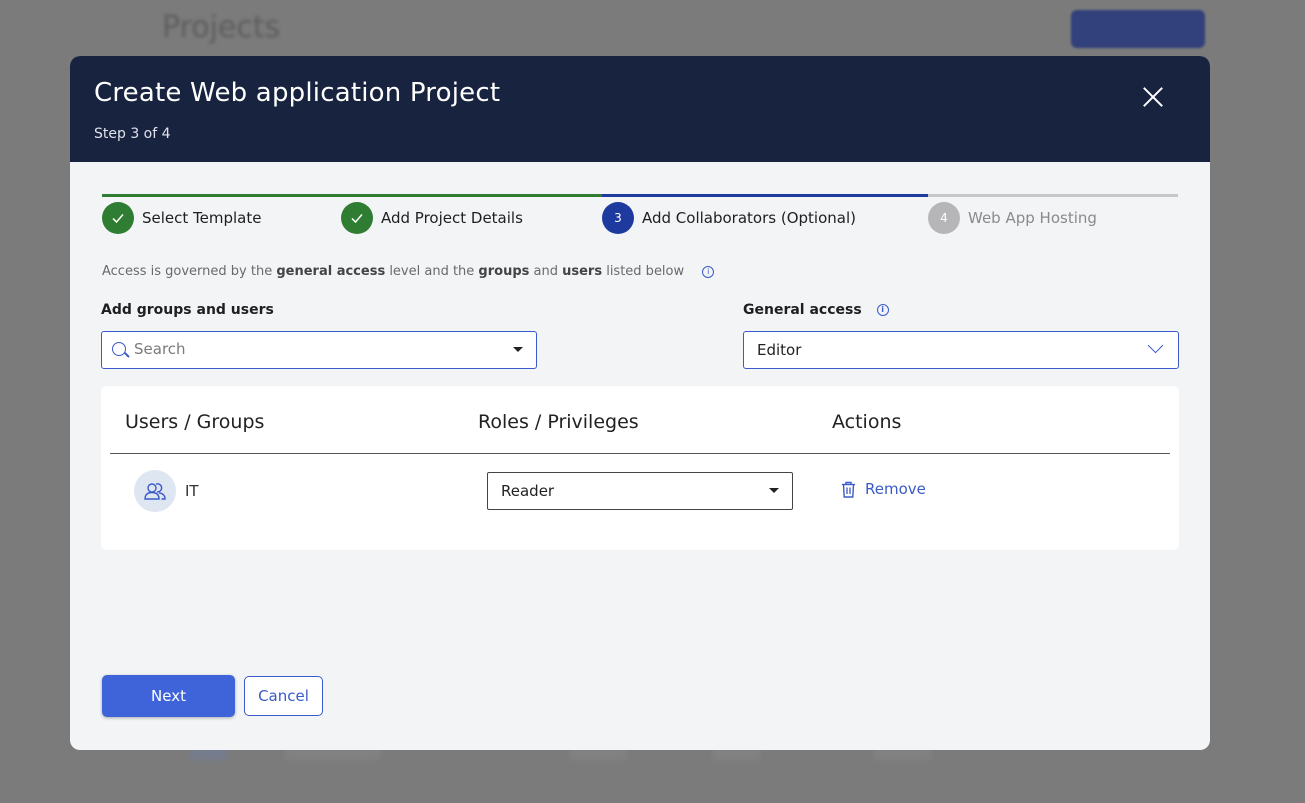 This screenshot has width=1305, height=803. Describe the element at coordinates (1032, 218) in the screenshot. I see `step-label: Web App Hosting` at that location.